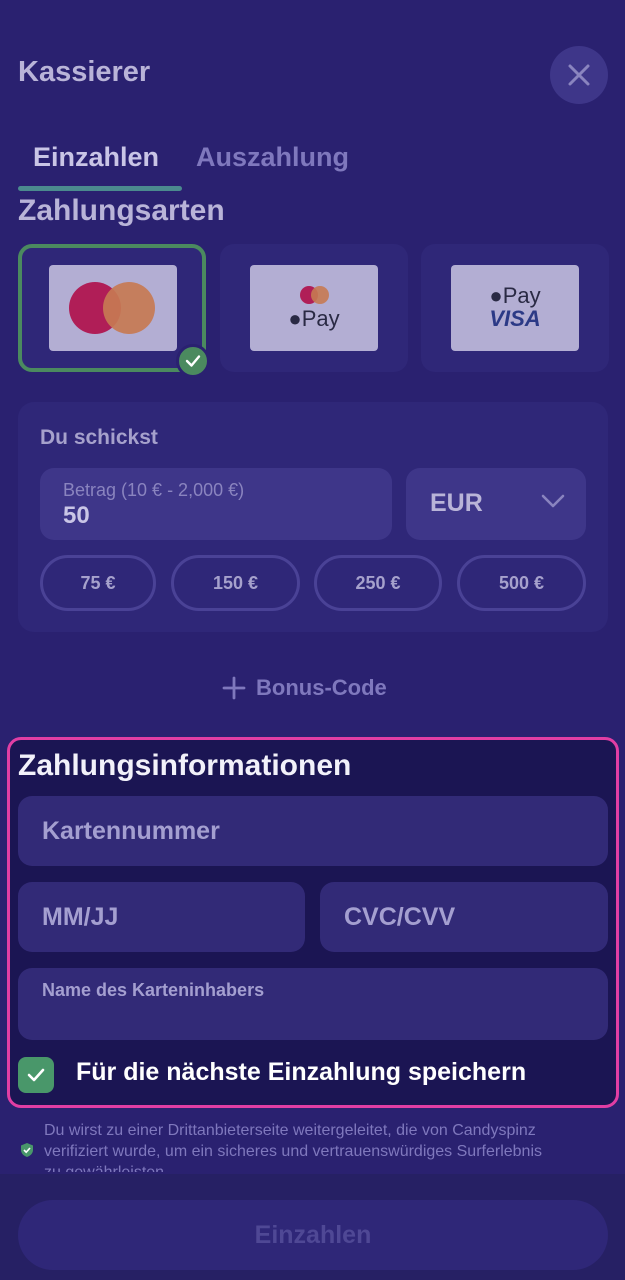 The width and height of the screenshot is (625, 1280). I want to click on currency-value: EUR, so click(456, 503).